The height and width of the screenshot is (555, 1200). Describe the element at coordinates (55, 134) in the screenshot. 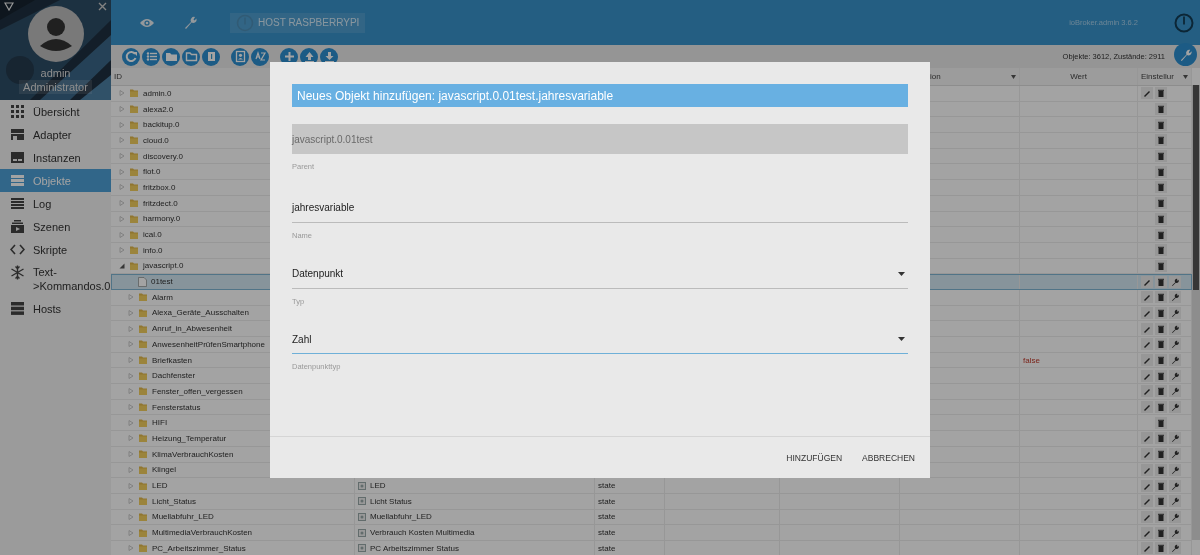

I see `sidebar-item: Adapter` at that location.